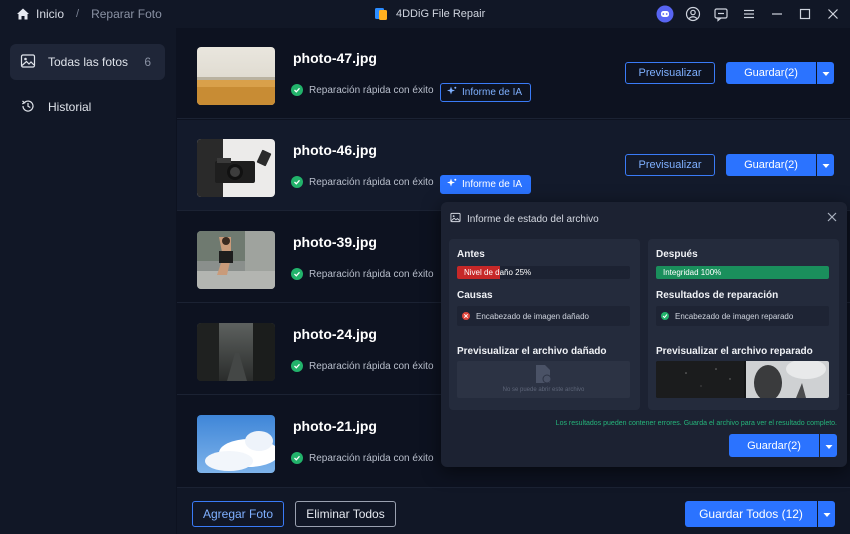 The height and width of the screenshot is (534, 850). I want to click on menu-icon, so click(749, 14).